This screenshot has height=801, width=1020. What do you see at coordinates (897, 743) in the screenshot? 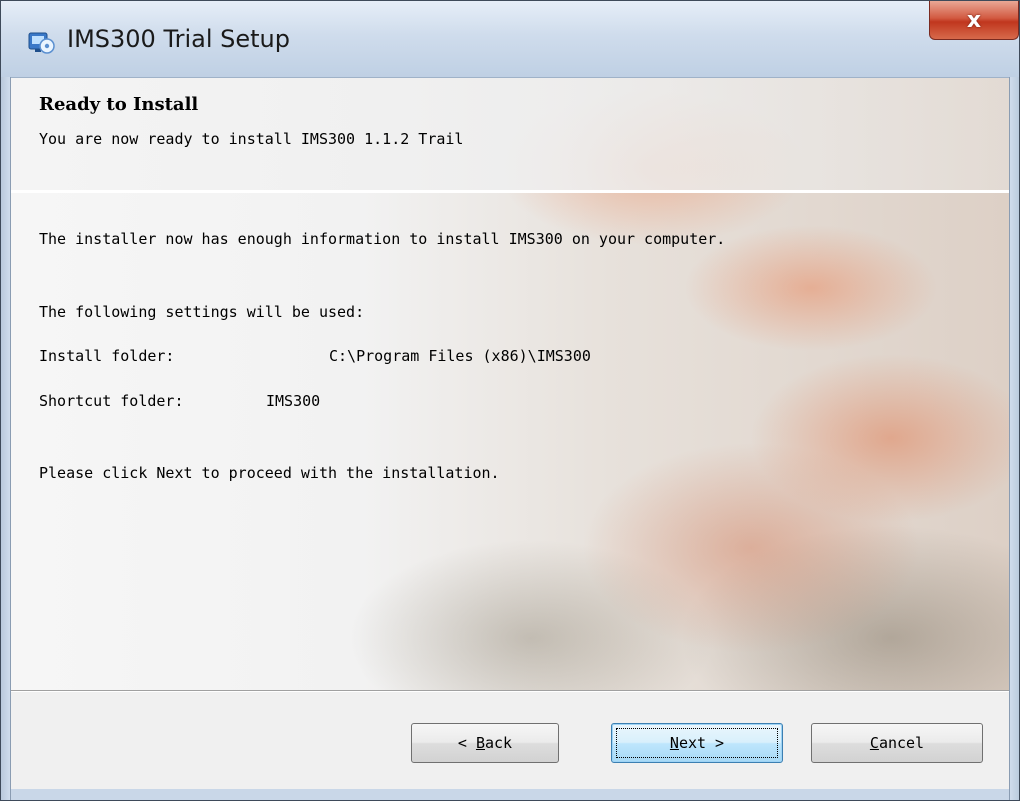
I see `cancel-button: Cancel` at bounding box center [897, 743].